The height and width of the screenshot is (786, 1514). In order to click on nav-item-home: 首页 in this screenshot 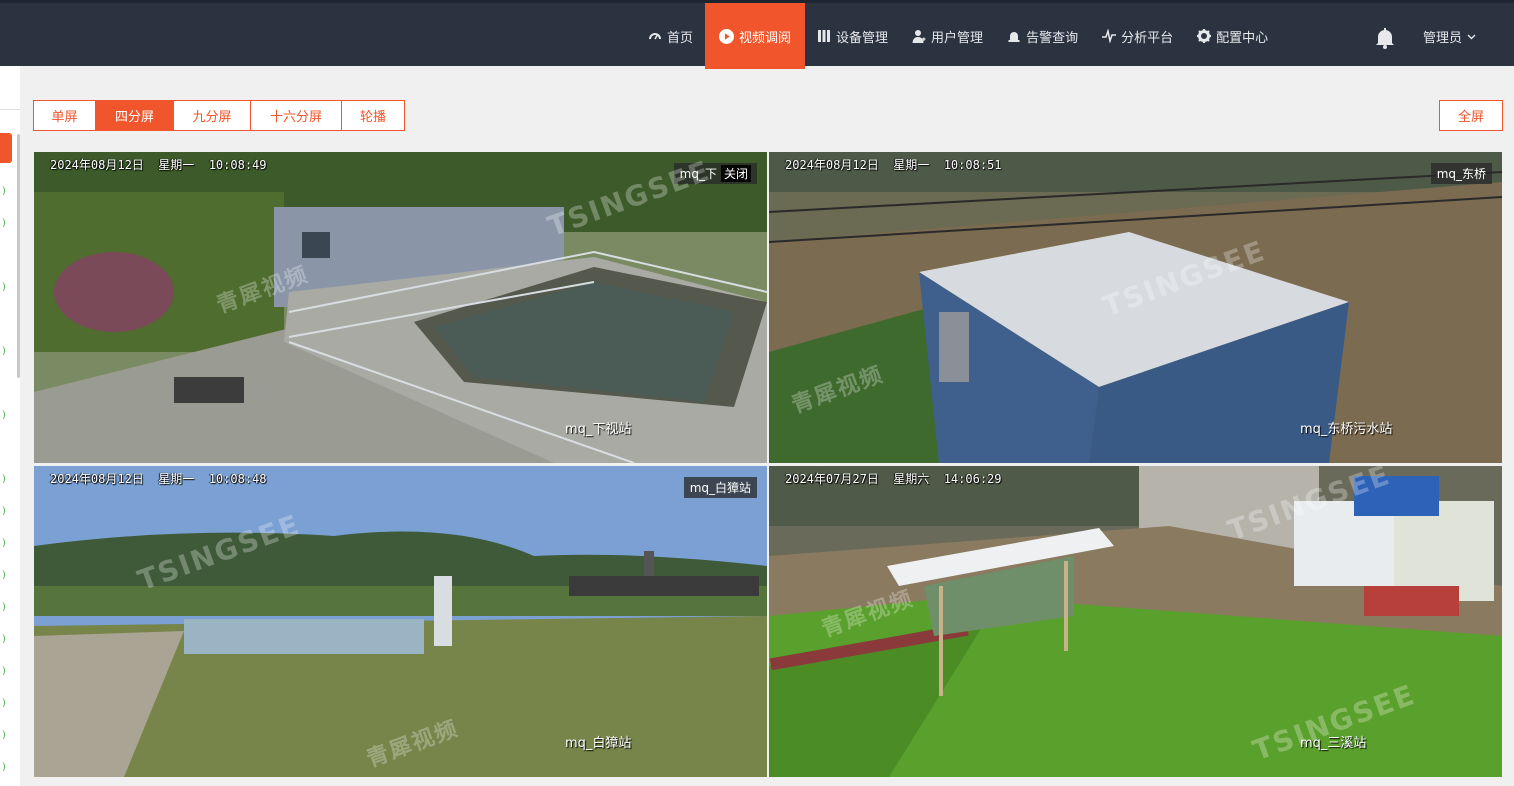, I will do `click(670, 36)`.